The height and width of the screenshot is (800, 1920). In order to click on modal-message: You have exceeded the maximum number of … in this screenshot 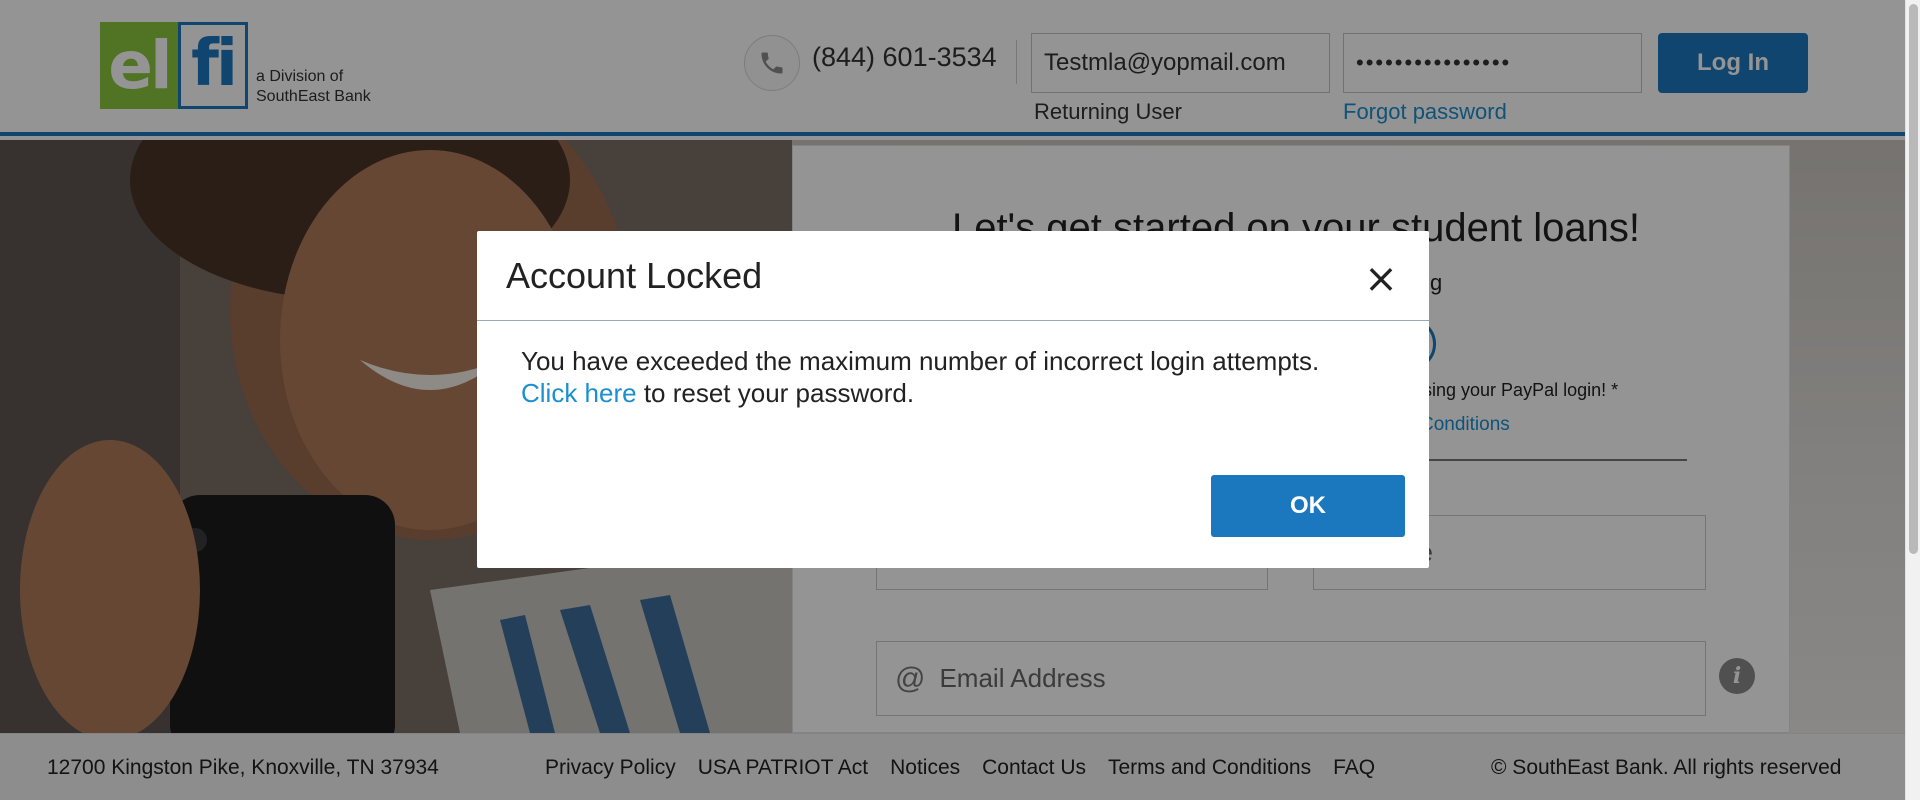, I will do `click(961, 377)`.